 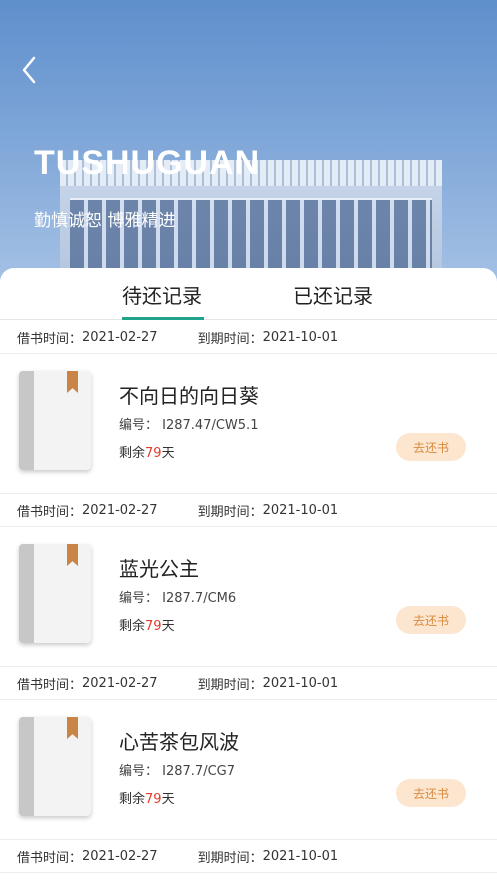 I want to click on tab-bar: 待还记录 已还记录, so click(x=248, y=294).